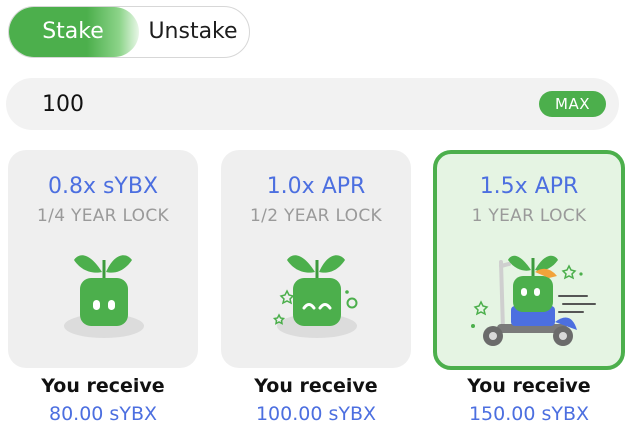 The height and width of the screenshot is (432, 631). What do you see at coordinates (529, 414) in the screenshot?
I see `receive-amount: 150.00 sYBX` at bounding box center [529, 414].